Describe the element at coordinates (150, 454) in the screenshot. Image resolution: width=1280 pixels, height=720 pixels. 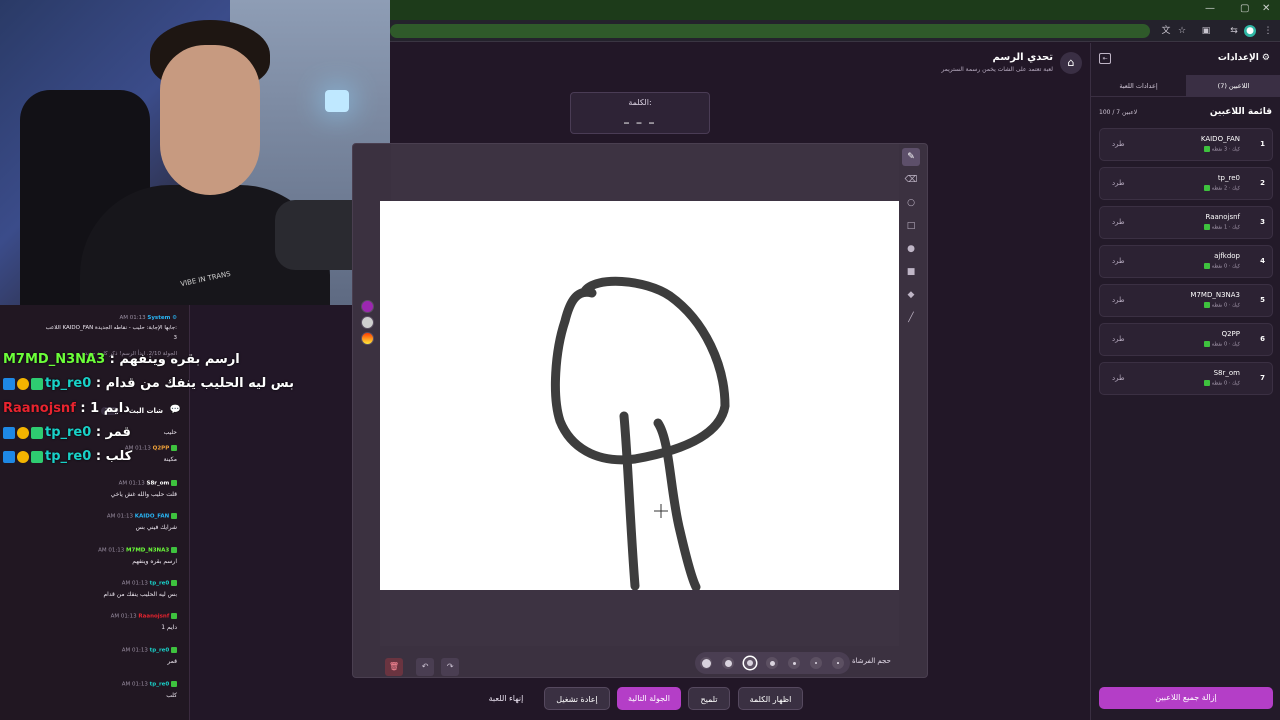
I see `chat-message: AM 01:13 Q2PP مكينة` at that location.